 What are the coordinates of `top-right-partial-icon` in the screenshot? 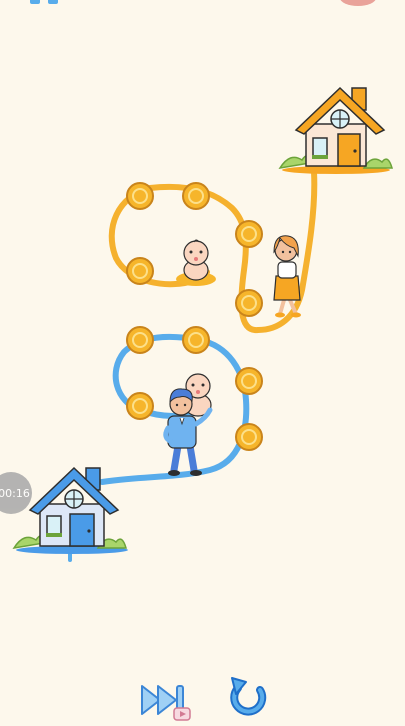 It's located at (358, 3).